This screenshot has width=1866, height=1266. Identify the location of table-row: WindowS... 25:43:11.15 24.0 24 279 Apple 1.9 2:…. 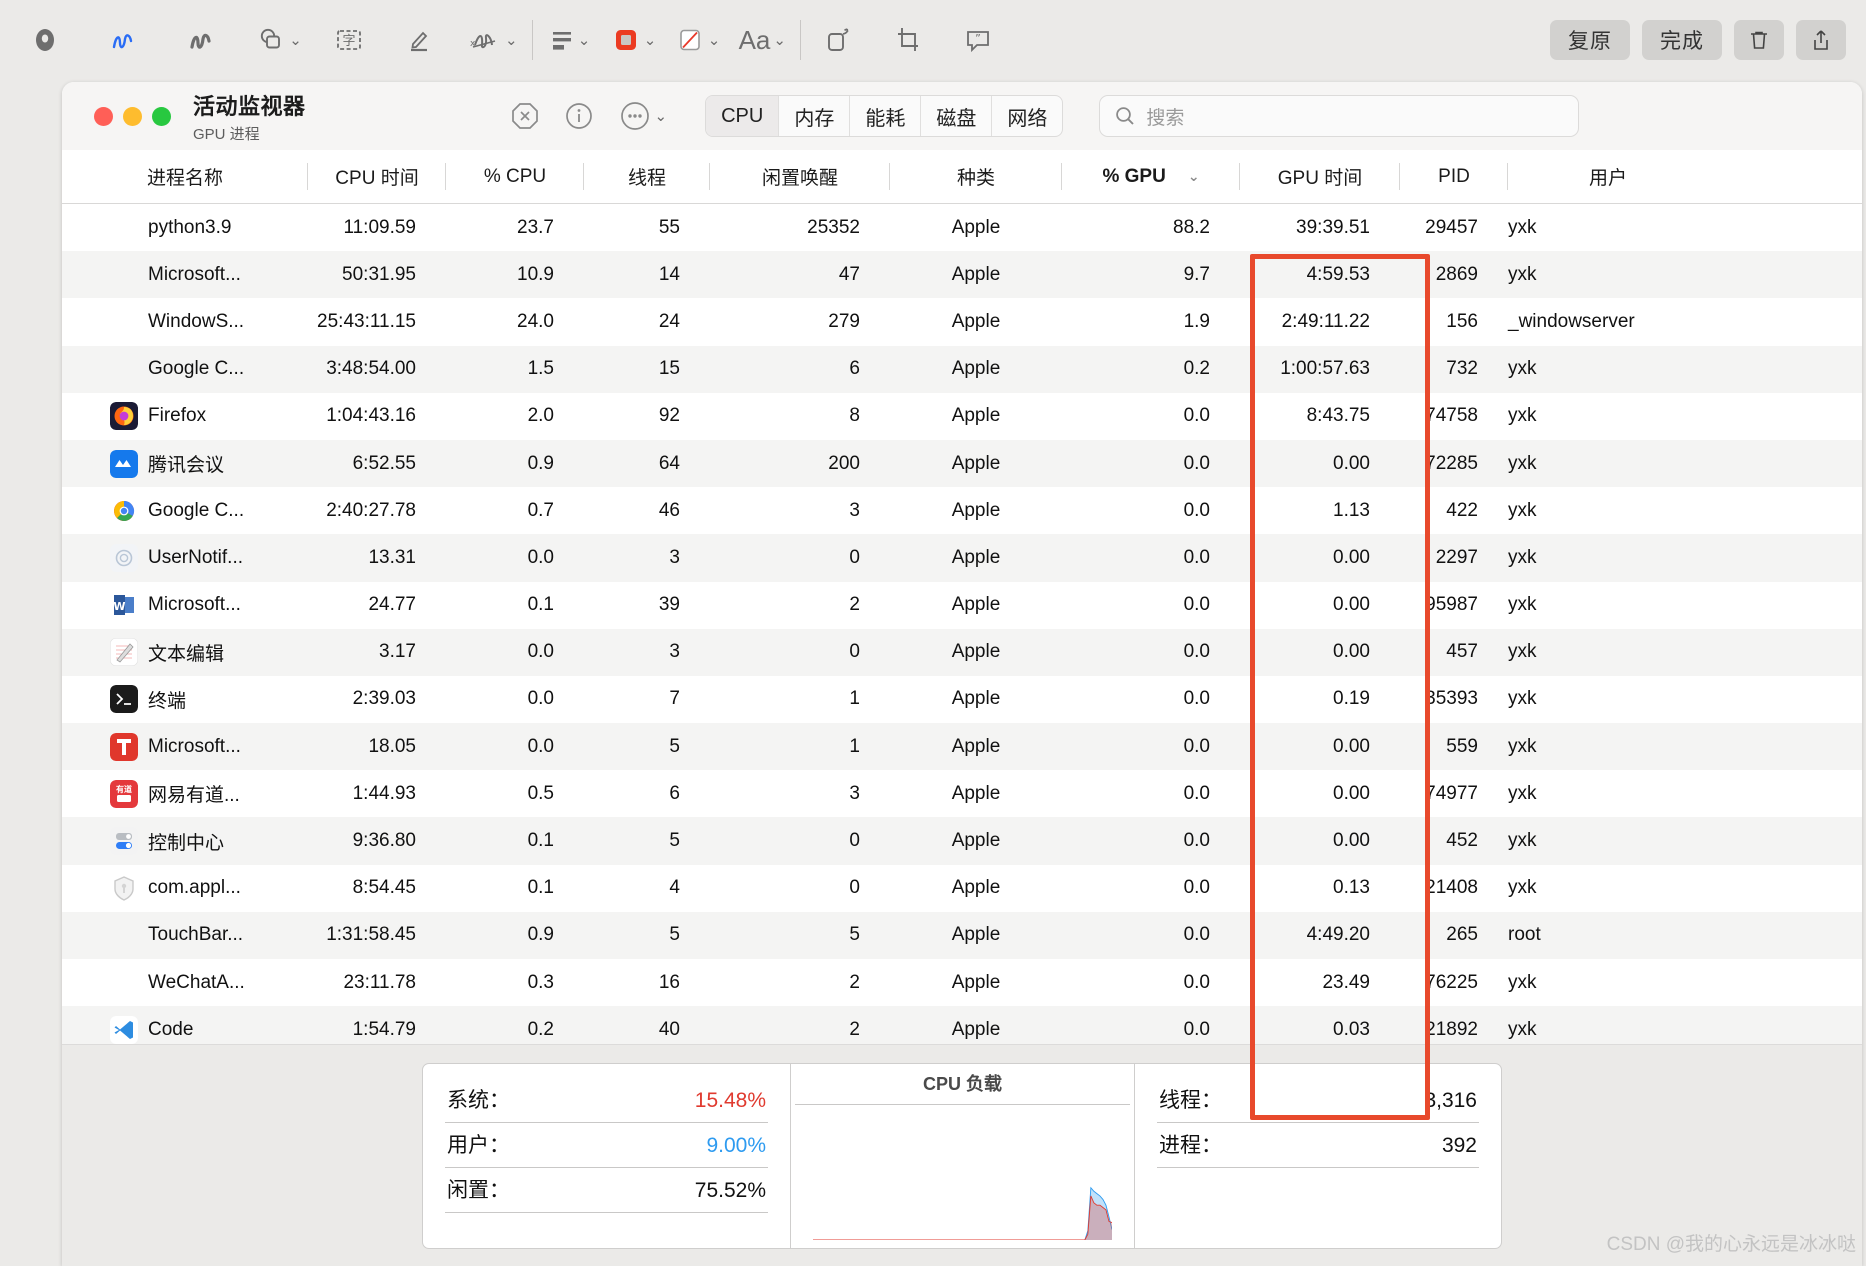
(962, 321).